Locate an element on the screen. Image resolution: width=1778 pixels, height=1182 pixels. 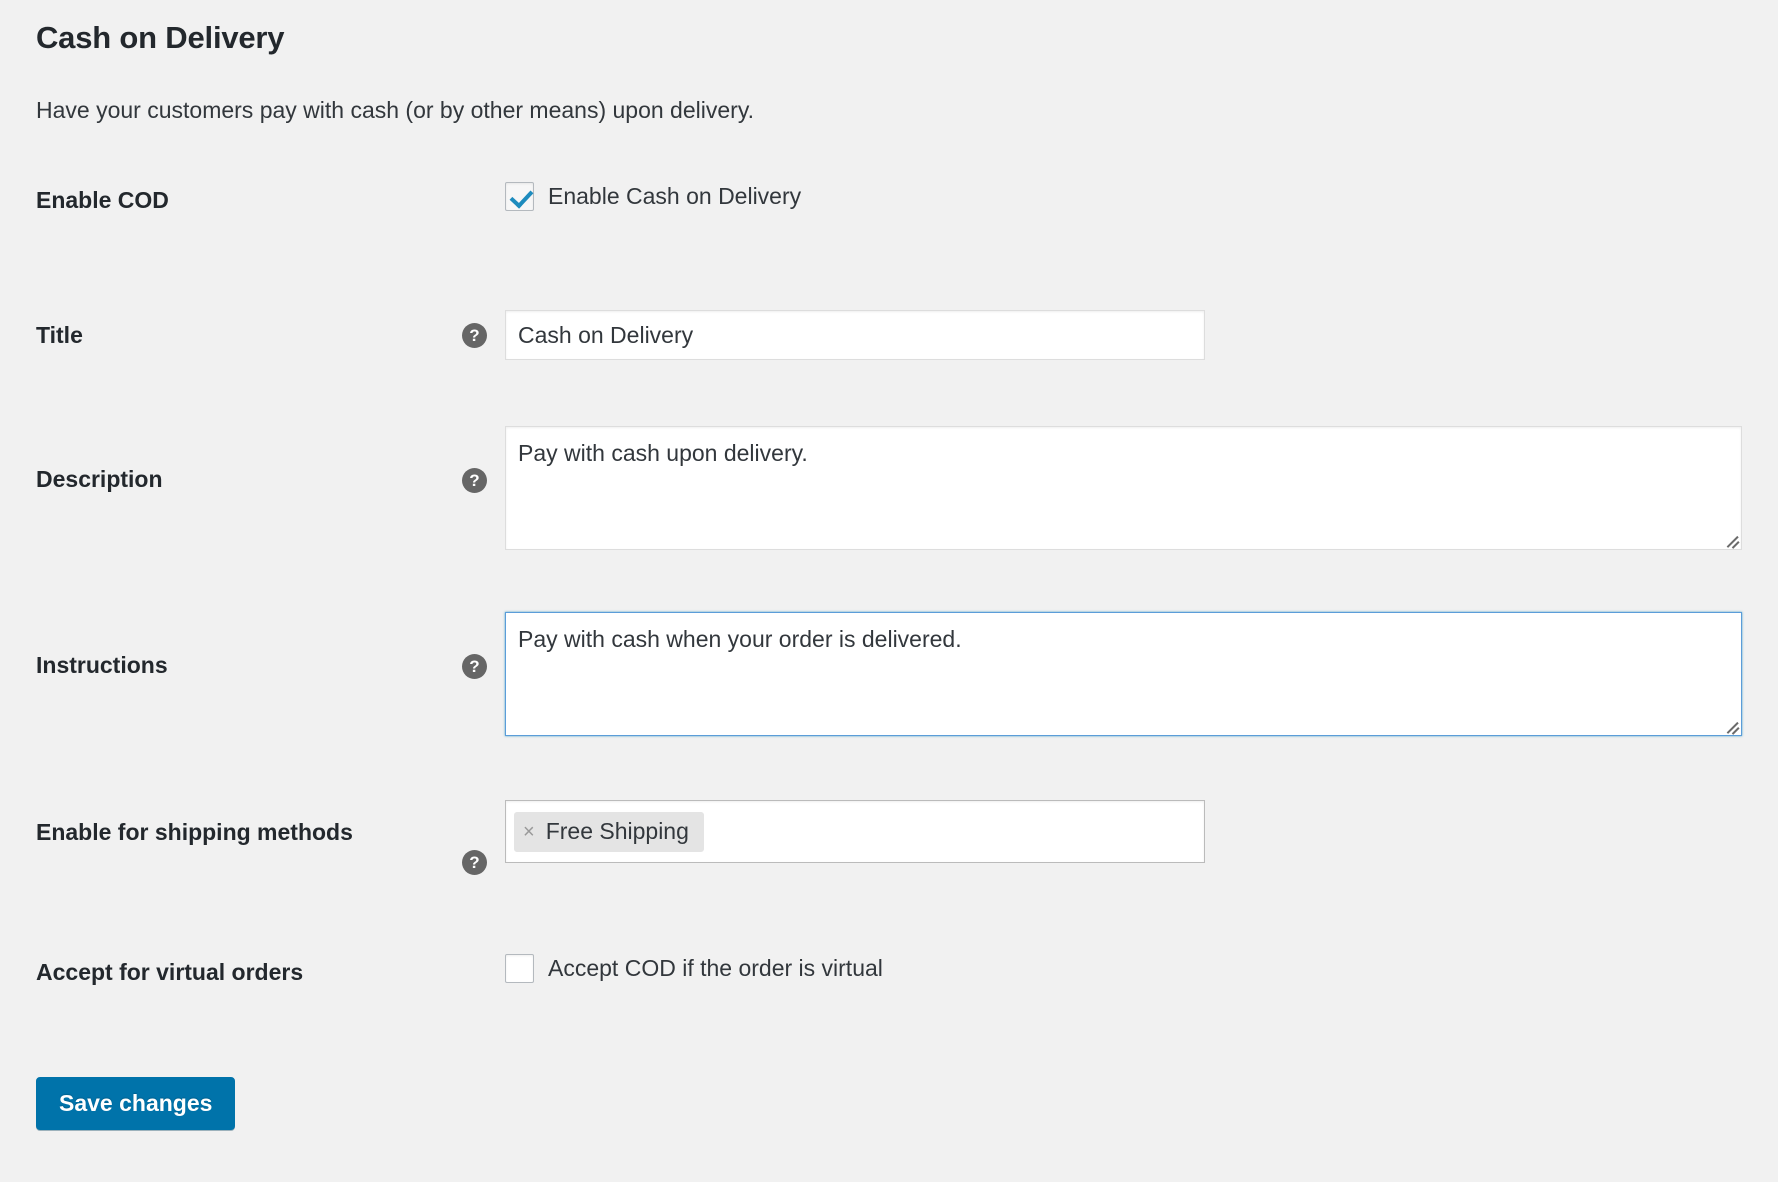
shipping-method-tag: × Free Shipping is located at coordinates (609, 831).